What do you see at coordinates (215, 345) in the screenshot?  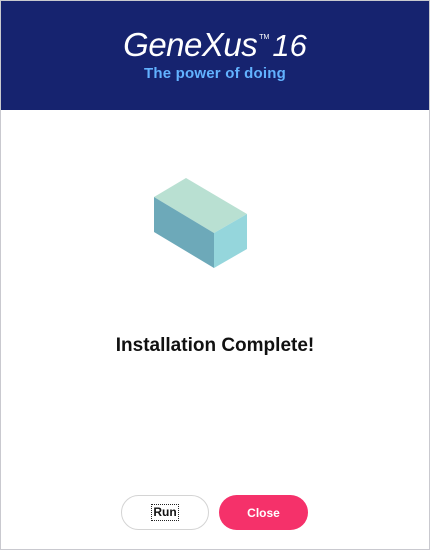 I see `installation-status-message: Installation Complete!` at bounding box center [215, 345].